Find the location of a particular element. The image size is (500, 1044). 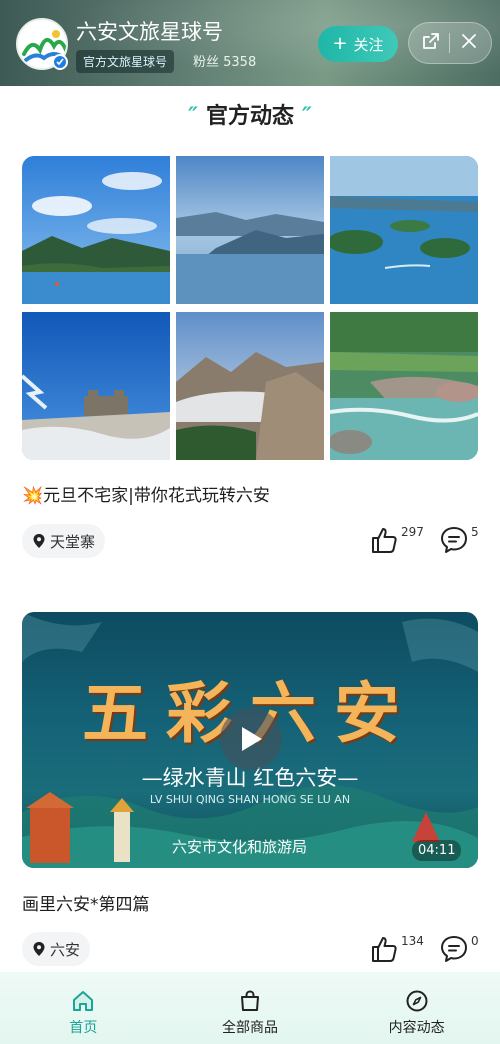

home-icon is located at coordinates (83, 1001).